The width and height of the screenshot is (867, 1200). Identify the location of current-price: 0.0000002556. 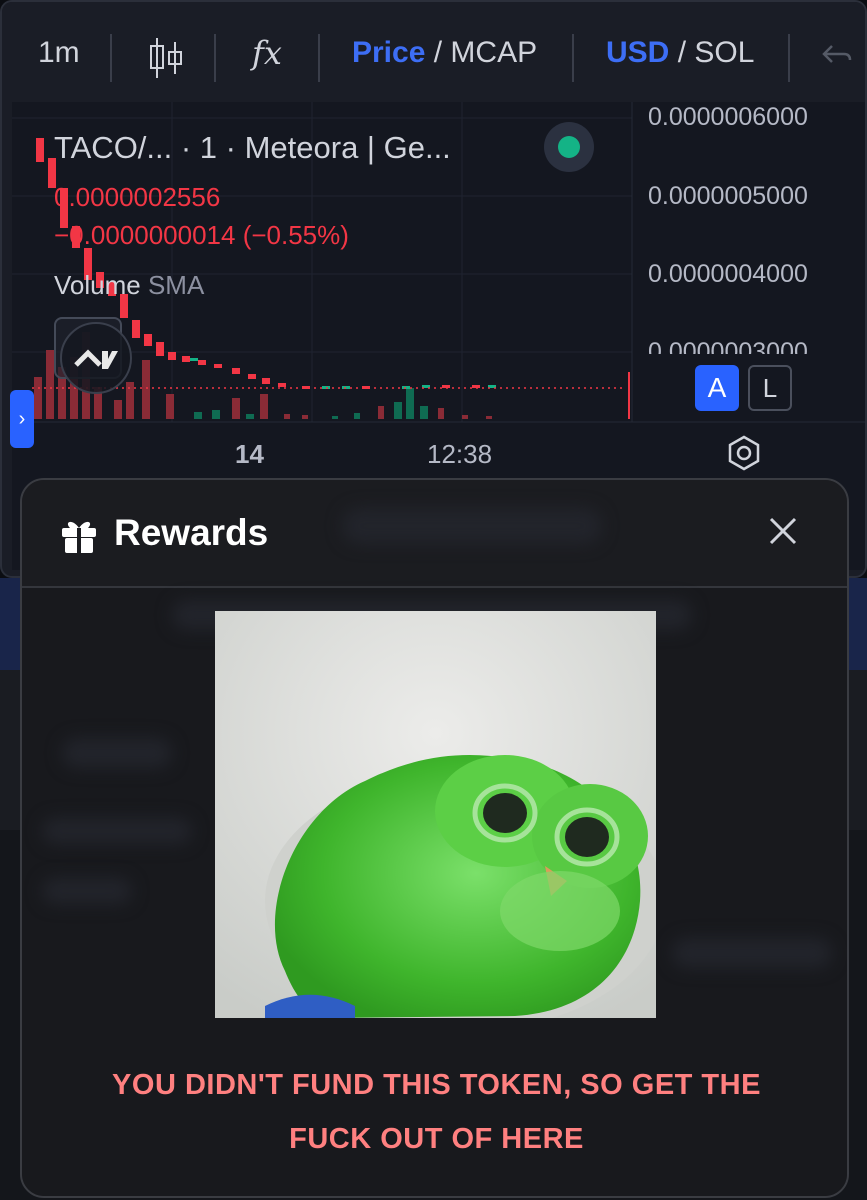
(137, 197).